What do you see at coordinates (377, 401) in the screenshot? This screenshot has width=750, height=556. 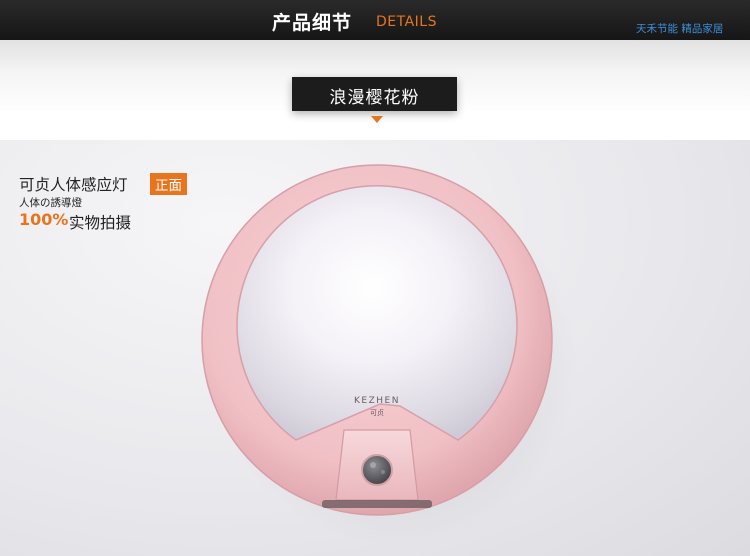 I see `product-logo-text: KEZHEN` at bounding box center [377, 401].